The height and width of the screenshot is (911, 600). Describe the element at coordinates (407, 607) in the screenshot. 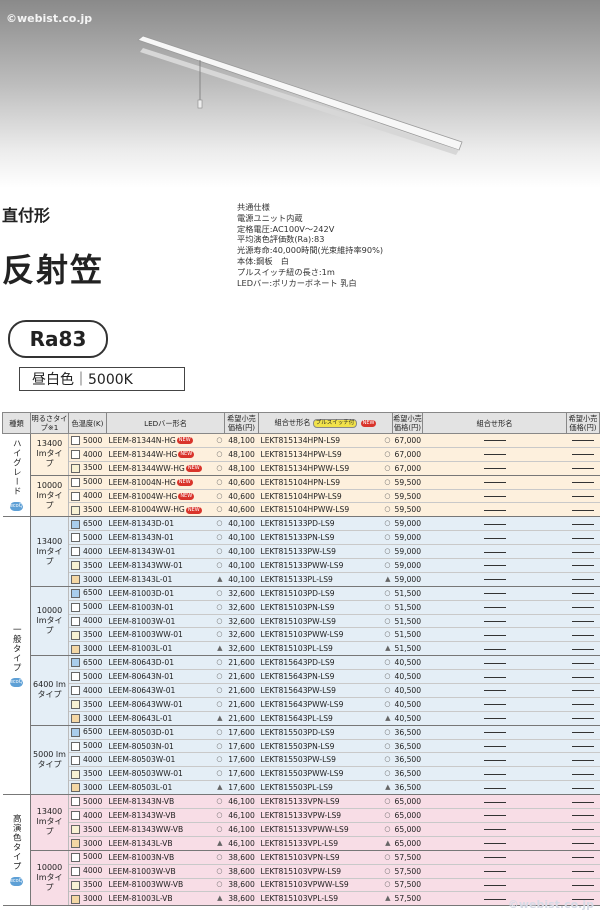

I see `combo-price-cell: 51,500` at that location.